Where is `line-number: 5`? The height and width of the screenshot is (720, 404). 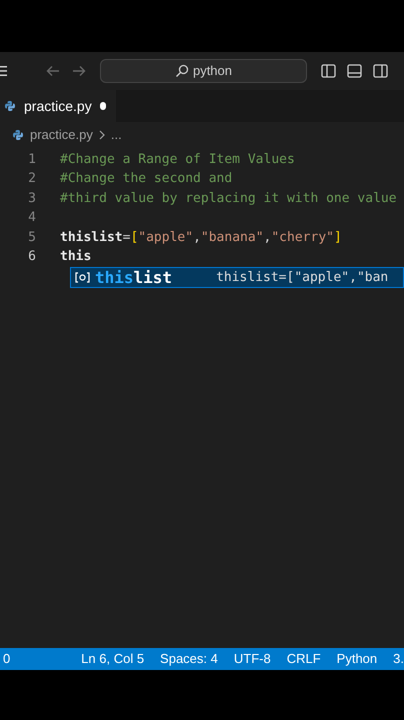 line-number: 5 is located at coordinates (31, 237).